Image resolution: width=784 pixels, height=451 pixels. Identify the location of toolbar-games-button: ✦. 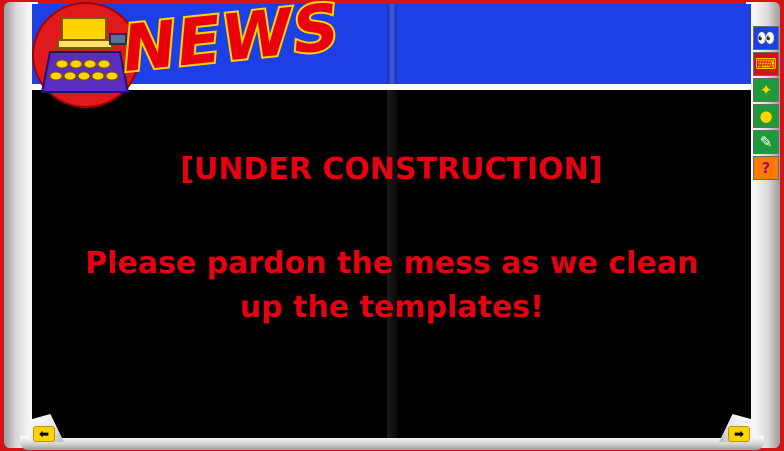
(766, 90).